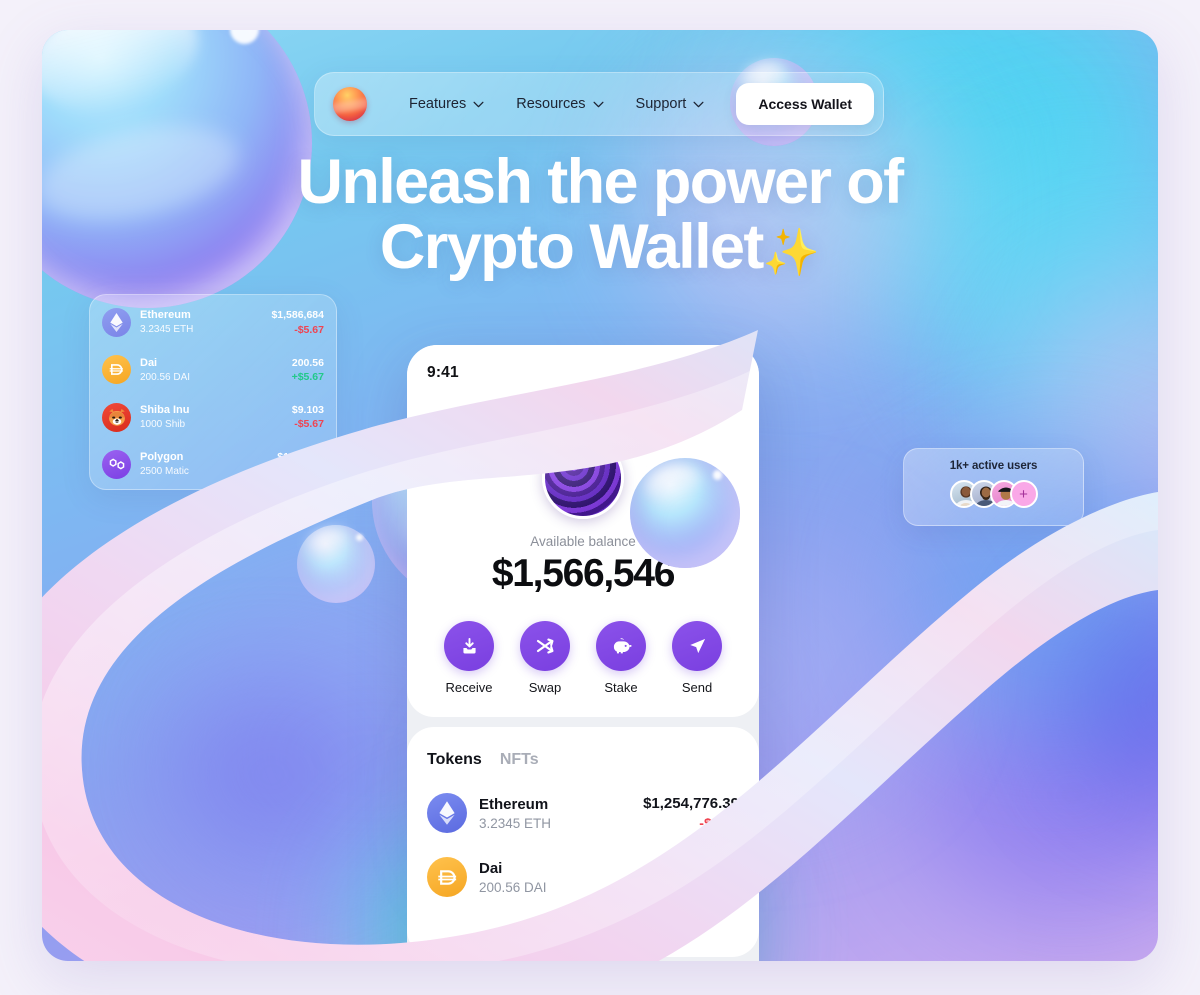  What do you see at coordinates (213, 370) in the screenshot?
I see `token-row: Dai 200.56 DAI 200.56 +$5.67` at bounding box center [213, 370].